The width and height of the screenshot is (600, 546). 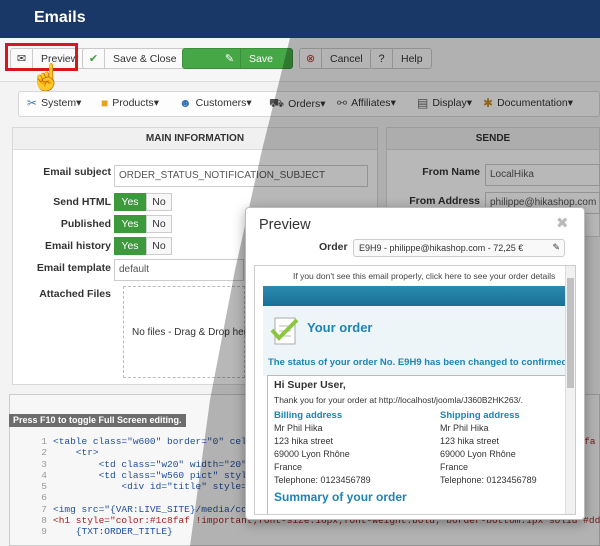 I want to click on shipping-line: Mr Phil Hika, so click(x=464, y=428).